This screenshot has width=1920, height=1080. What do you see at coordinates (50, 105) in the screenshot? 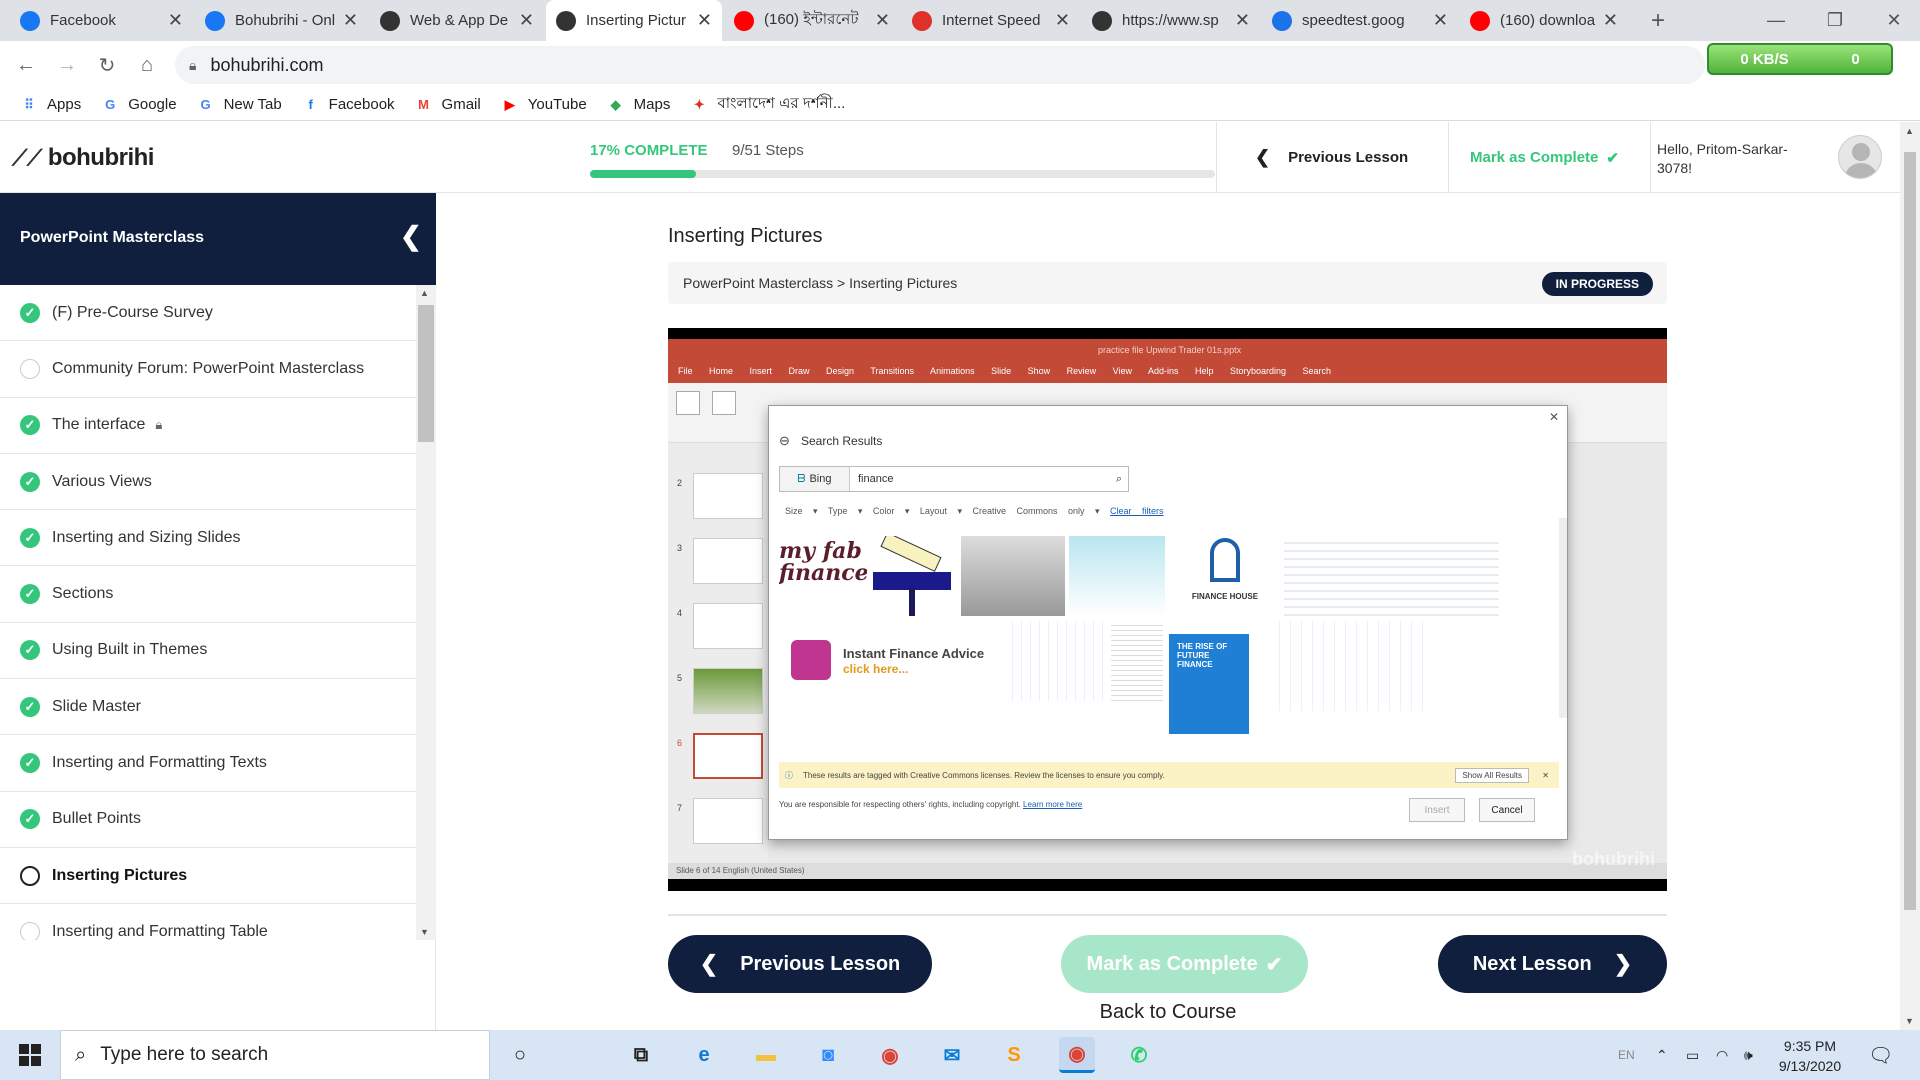
I see `bookmark-item: ⠿ Apps` at bounding box center [50, 105].